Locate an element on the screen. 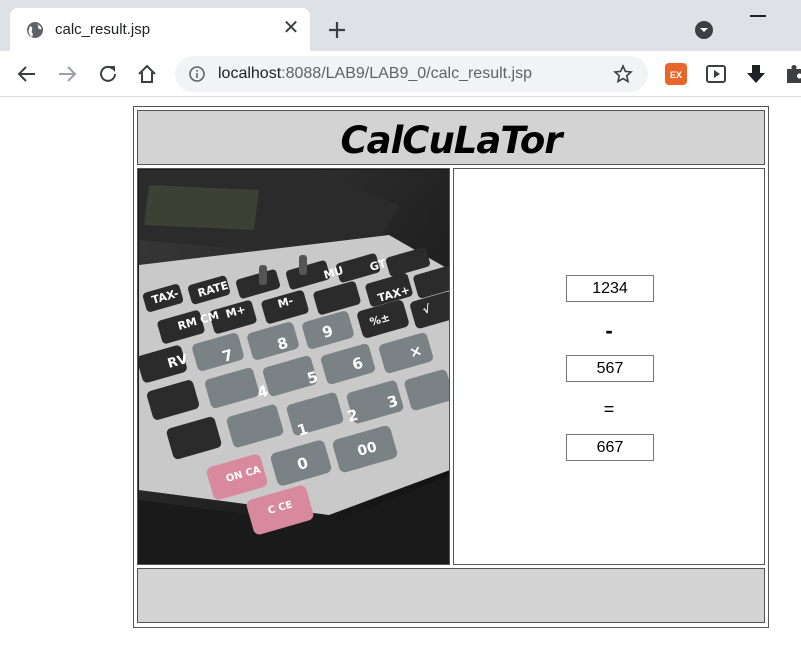 The width and height of the screenshot is (801, 660). home-icon is located at coordinates (147, 74).